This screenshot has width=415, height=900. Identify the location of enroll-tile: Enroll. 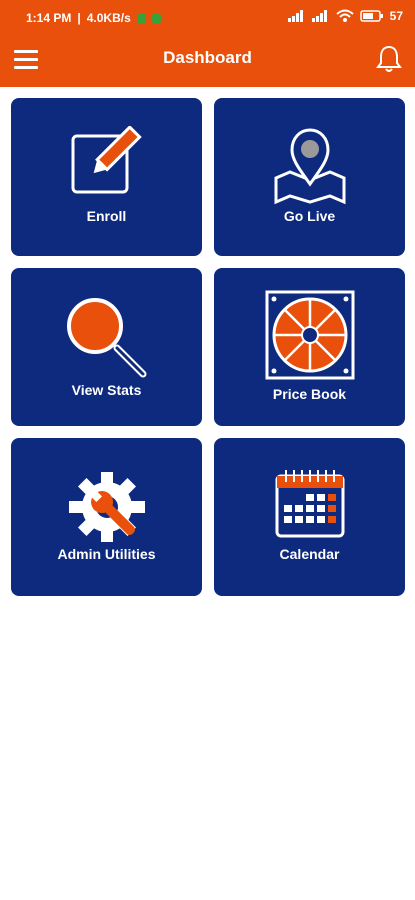
(106, 177).